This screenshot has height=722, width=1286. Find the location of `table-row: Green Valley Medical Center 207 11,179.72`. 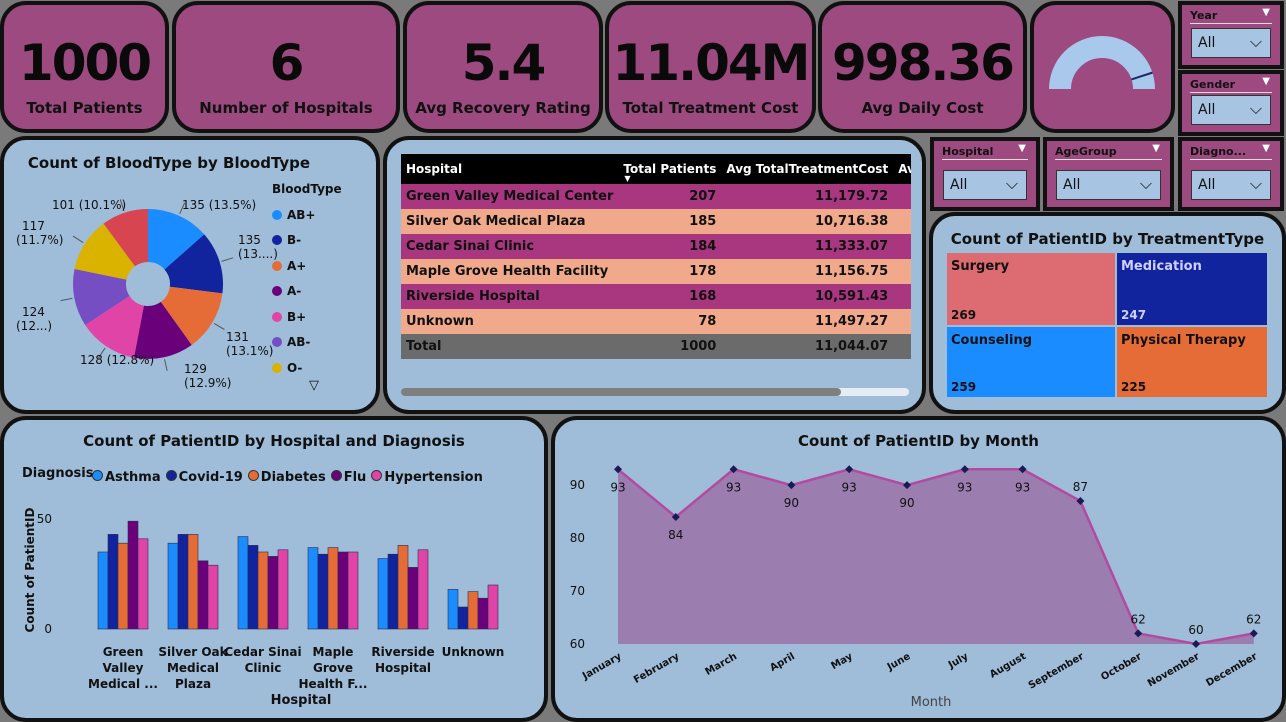

table-row: Green Valley Medical Center 207 11,179.72 is located at coordinates (656, 196).